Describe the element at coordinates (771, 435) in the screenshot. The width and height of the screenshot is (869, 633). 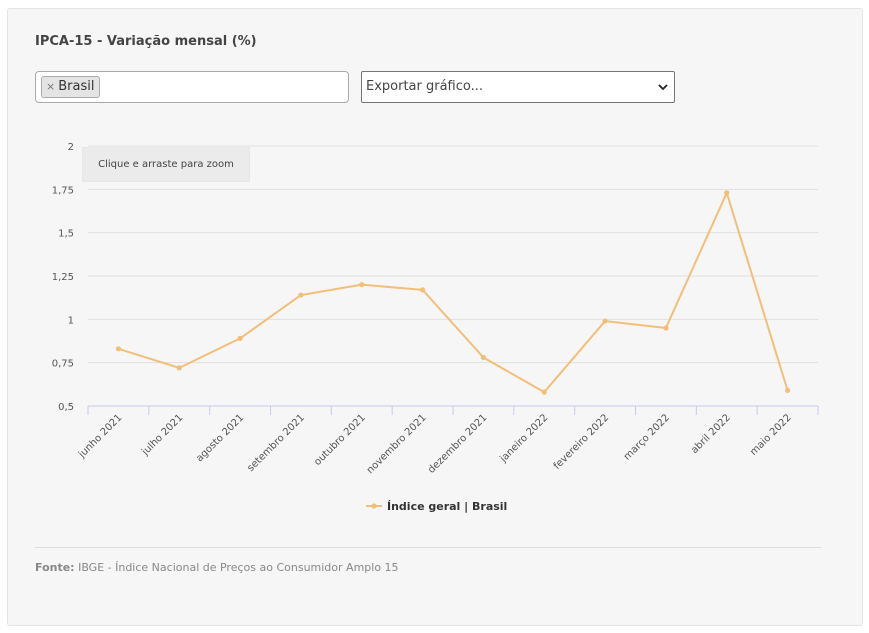
I see `x-tick-label: maio 2022` at that location.